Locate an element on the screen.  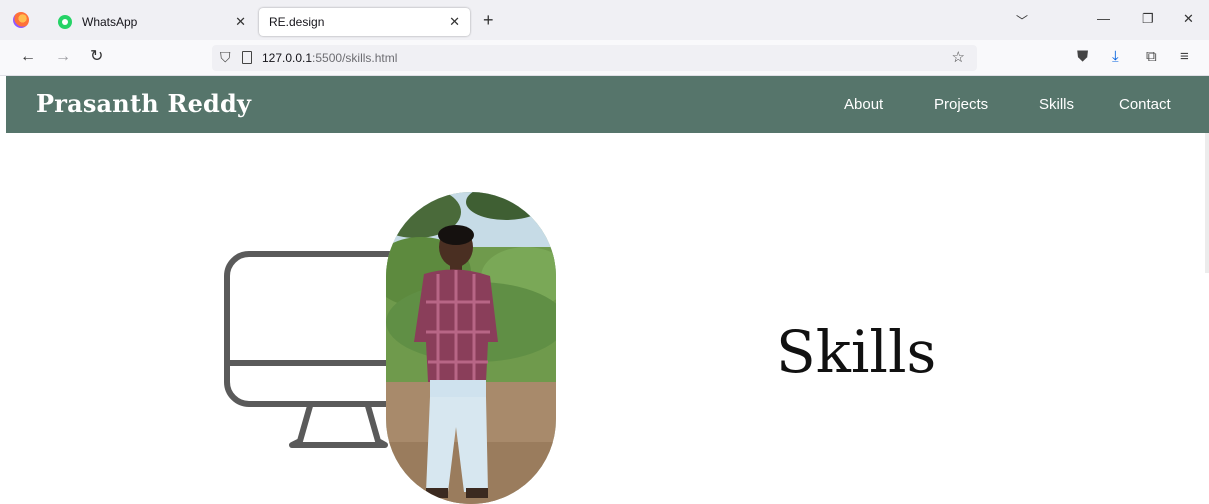
nav-projects: Projects is located at coordinates (961, 104).